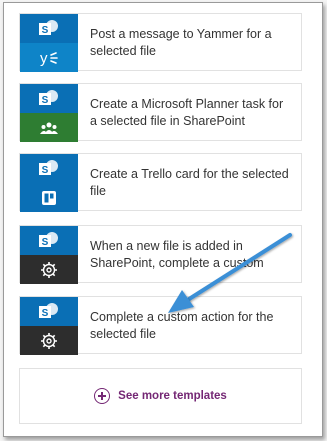  What do you see at coordinates (102, 396) in the screenshot?
I see `plus-circle-icon` at bounding box center [102, 396].